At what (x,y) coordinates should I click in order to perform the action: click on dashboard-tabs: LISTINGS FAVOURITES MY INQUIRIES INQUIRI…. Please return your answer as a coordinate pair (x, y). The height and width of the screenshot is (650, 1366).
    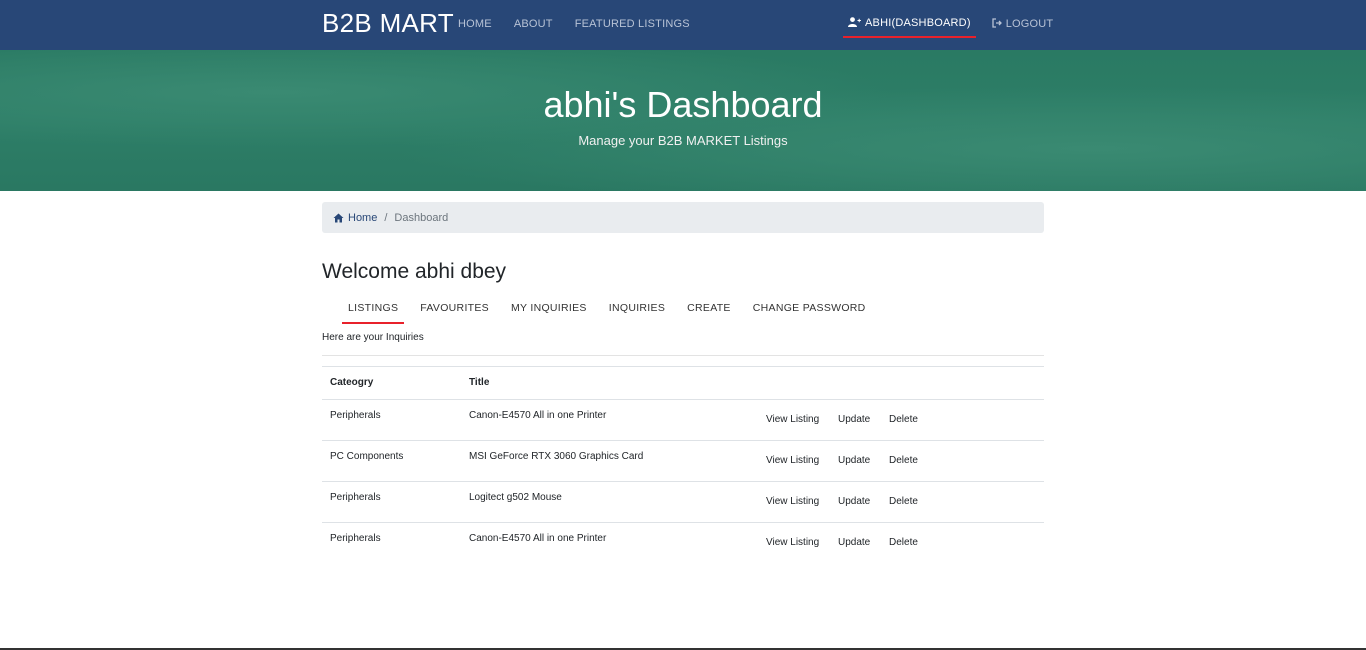
    Looking at the image, I should click on (612, 310).